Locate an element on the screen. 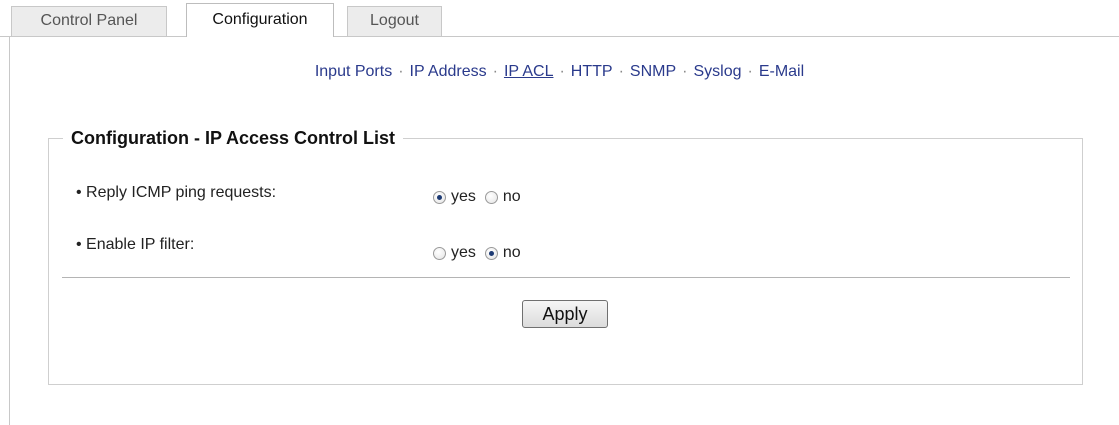 Image resolution: width=1119 pixels, height=425 pixels. icmp-ping-no-option: no is located at coordinates (502, 197).